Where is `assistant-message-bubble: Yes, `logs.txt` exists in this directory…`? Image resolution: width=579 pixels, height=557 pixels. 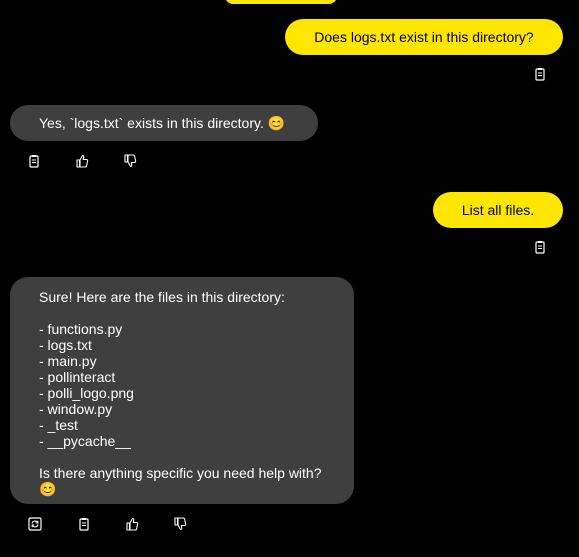 assistant-message-bubble: Yes, `logs.txt` exists in this directory… is located at coordinates (164, 123).